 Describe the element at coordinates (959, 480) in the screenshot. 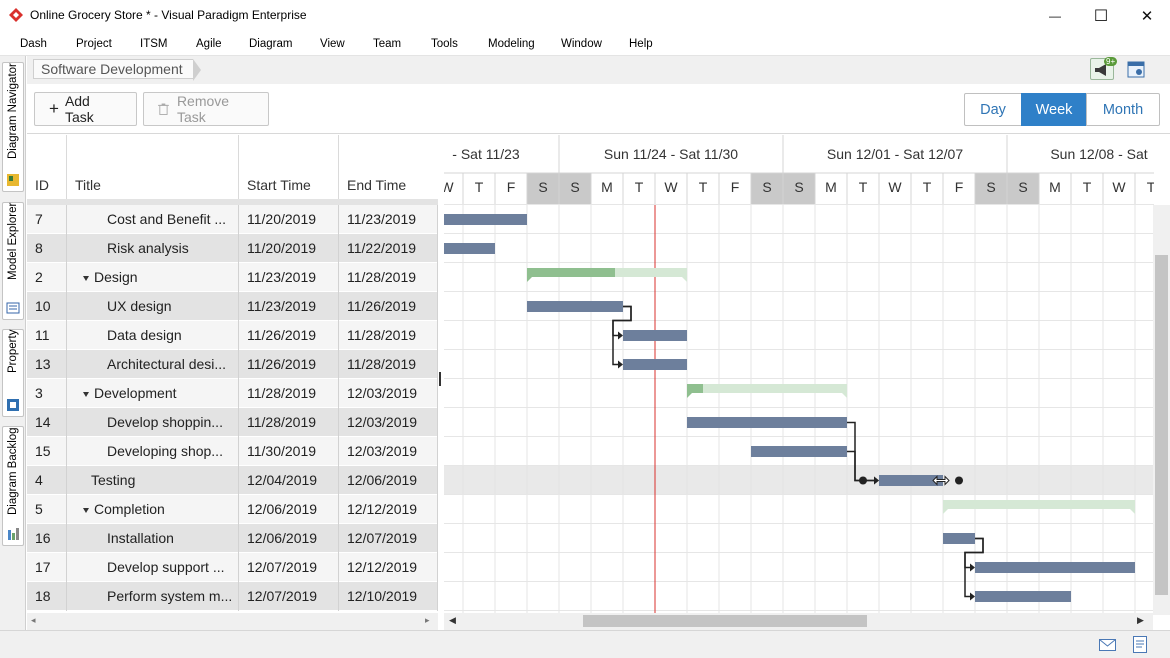

I see `resize-end-handle` at that location.